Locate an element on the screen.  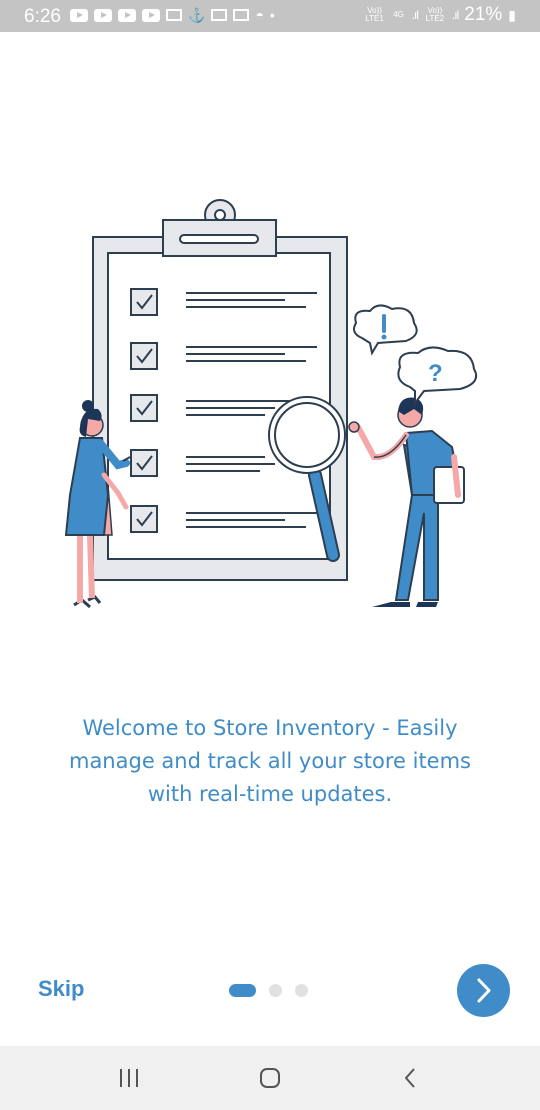
exclamation-bubble-icon is located at coordinates (385, 330).